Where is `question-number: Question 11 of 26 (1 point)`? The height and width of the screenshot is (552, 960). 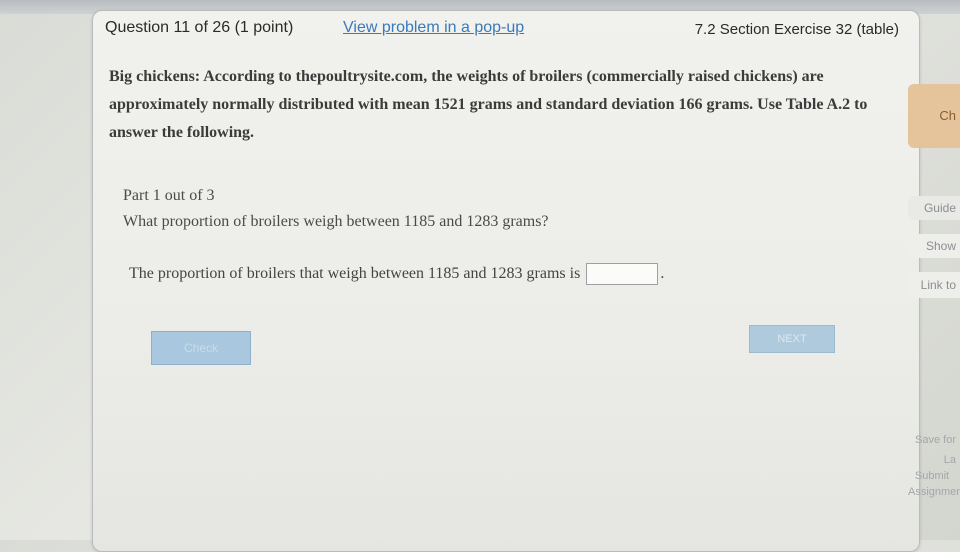 question-number: Question 11 of 26 (1 point) is located at coordinates (199, 27).